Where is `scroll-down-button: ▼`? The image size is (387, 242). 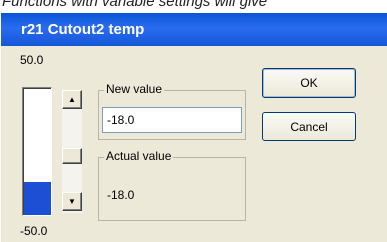 scroll-down-button: ▼ is located at coordinates (72, 201).